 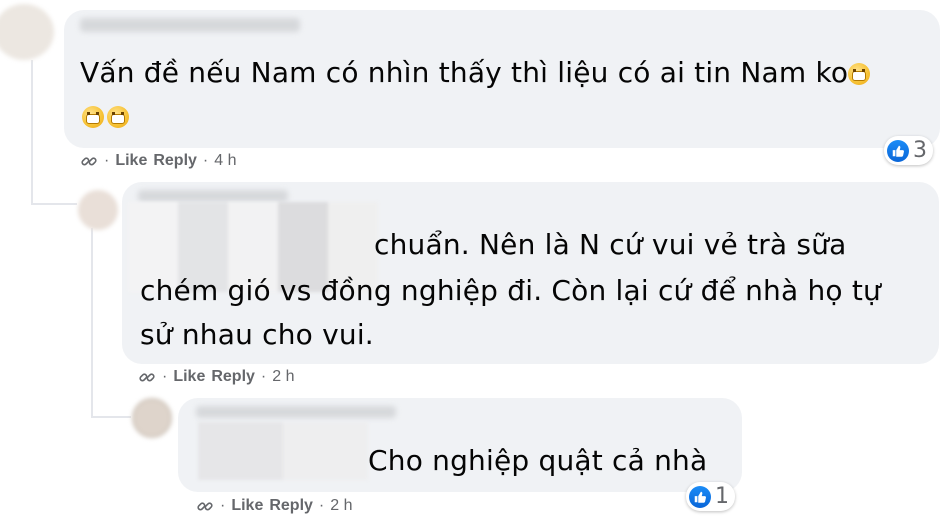 I want to click on comment-text-line3: sử nhau cho vui., so click(x=257, y=334).